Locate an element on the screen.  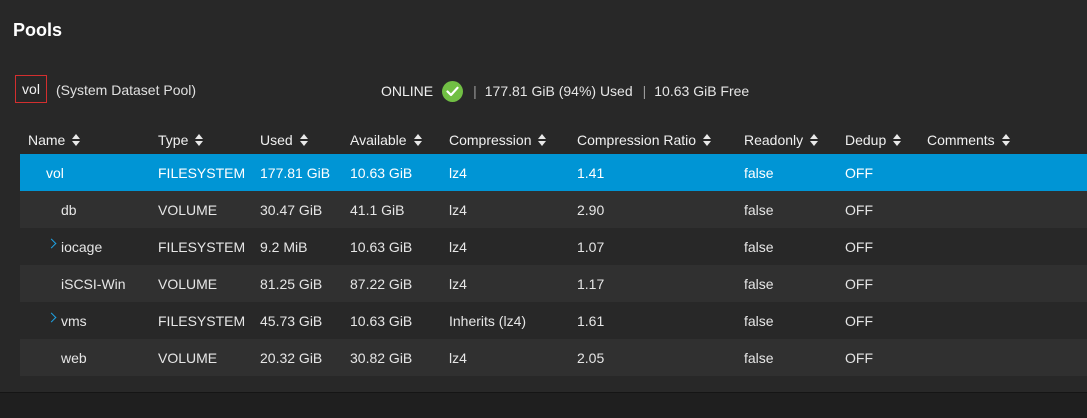
cell-used: 30.47 GiB is located at coordinates (291, 210).